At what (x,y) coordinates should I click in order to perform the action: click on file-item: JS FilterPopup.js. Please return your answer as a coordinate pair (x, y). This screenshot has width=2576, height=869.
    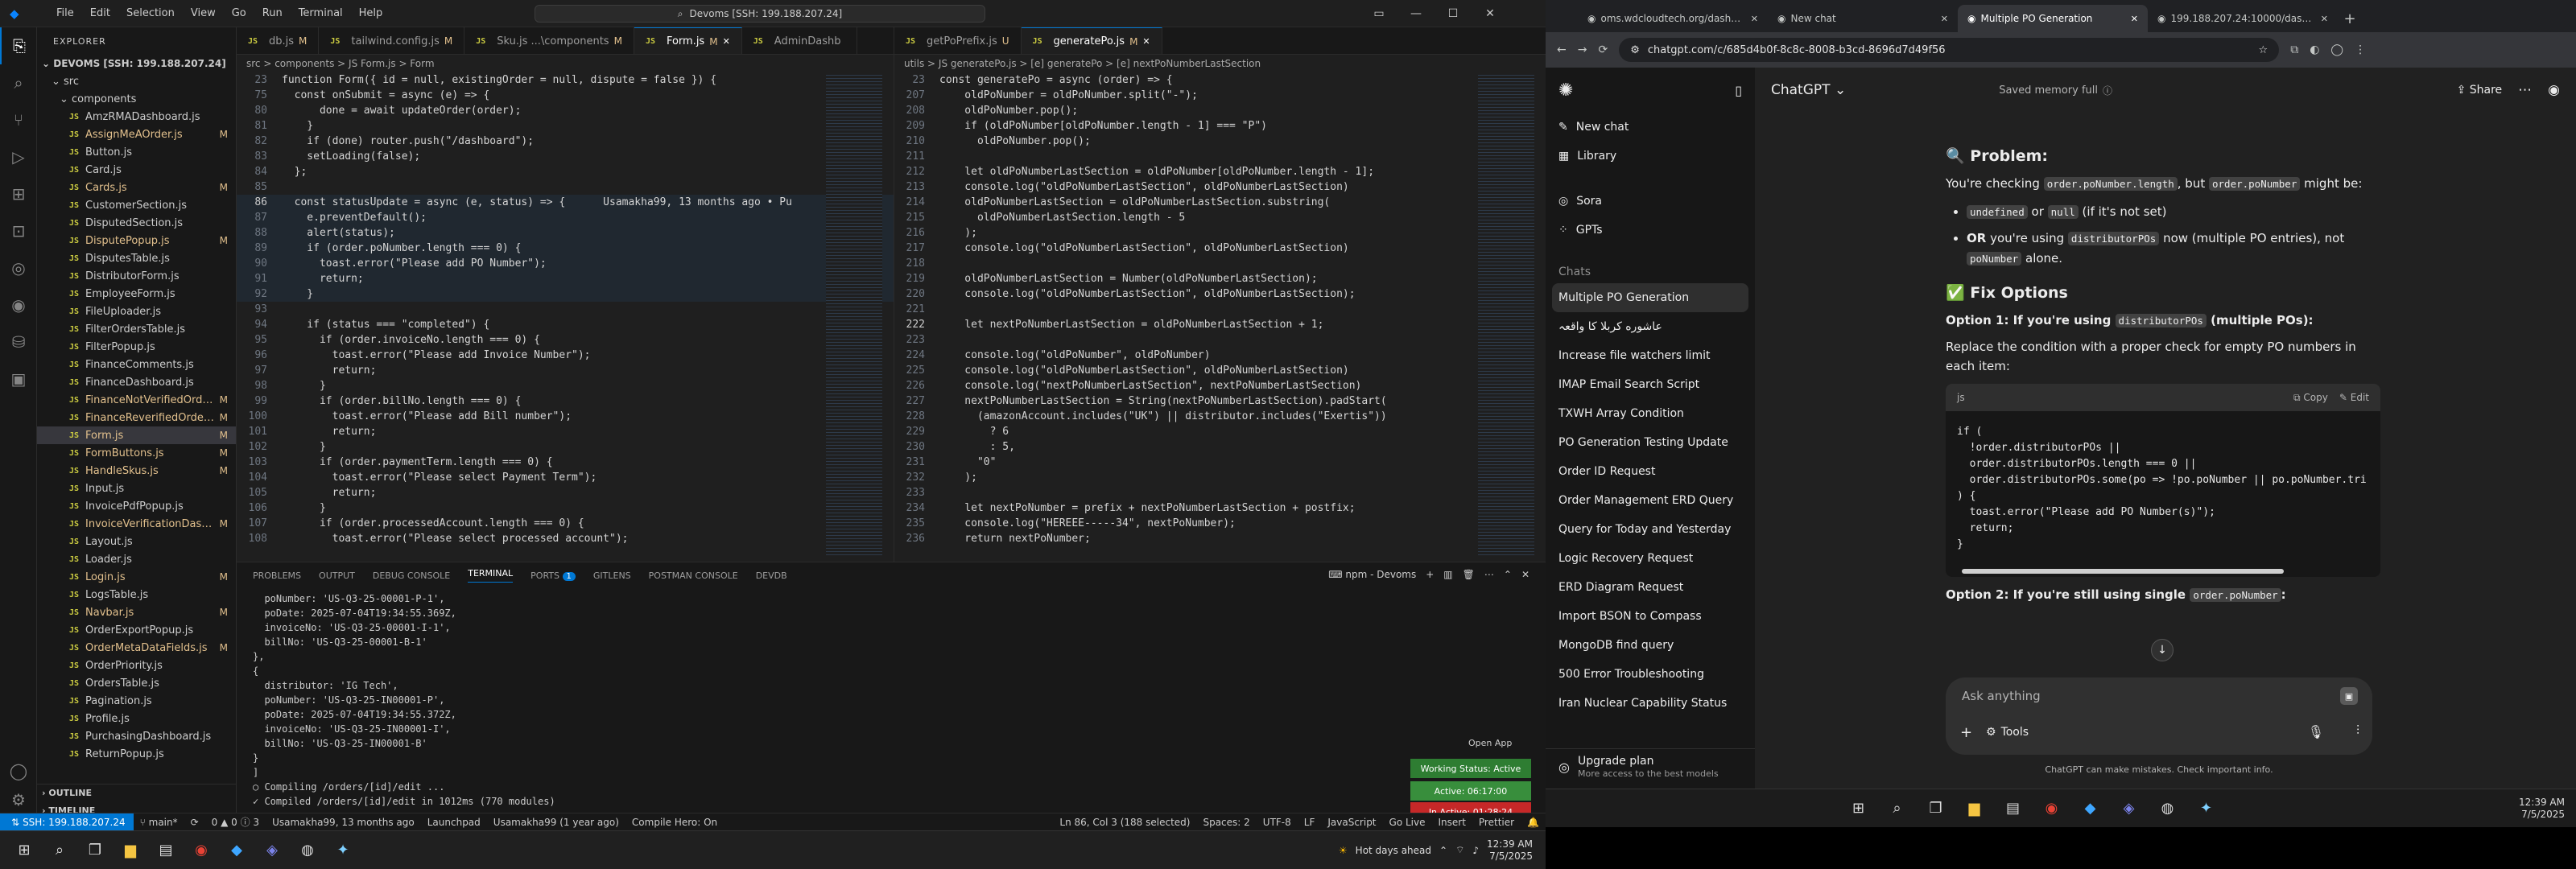
    Looking at the image, I should click on (136, 347).